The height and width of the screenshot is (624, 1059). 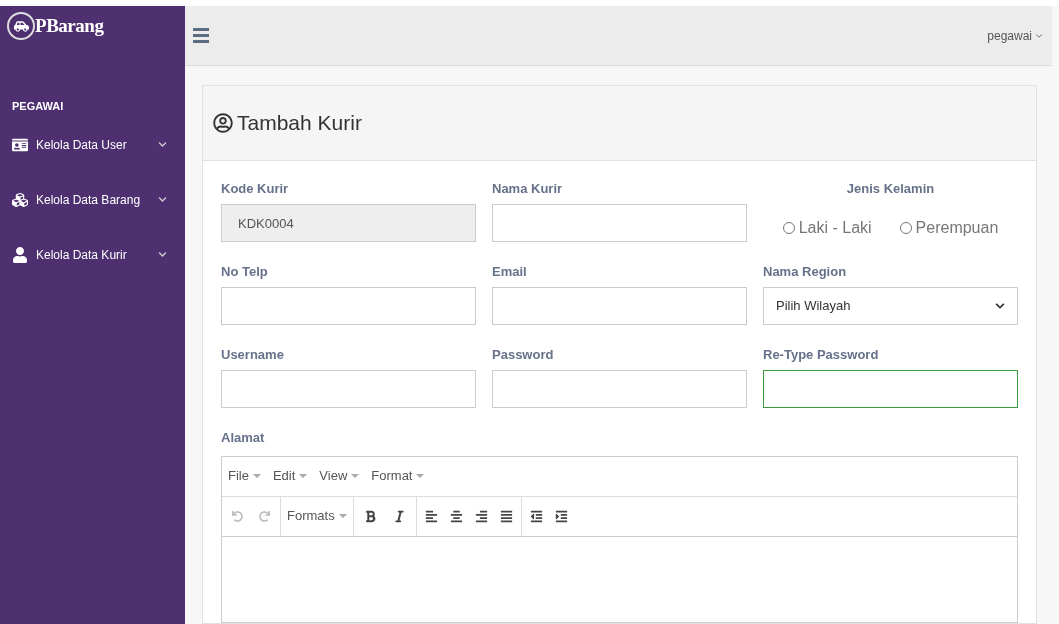 What do you see at coordinates (92, 144) in the screenshot?
I see `sidebar-item: Kelola Data User` at bounding box center [92, 144].